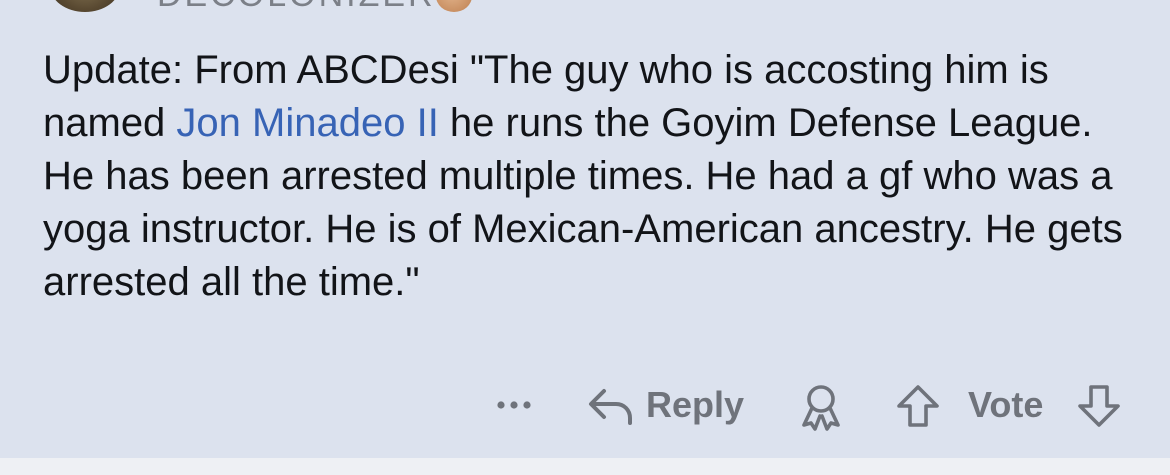 The image size is (1170, 475). Describe the element at coordinates (585, 405) in the screenshot. I see `comment-action-bar: Reply Vote` at that location.